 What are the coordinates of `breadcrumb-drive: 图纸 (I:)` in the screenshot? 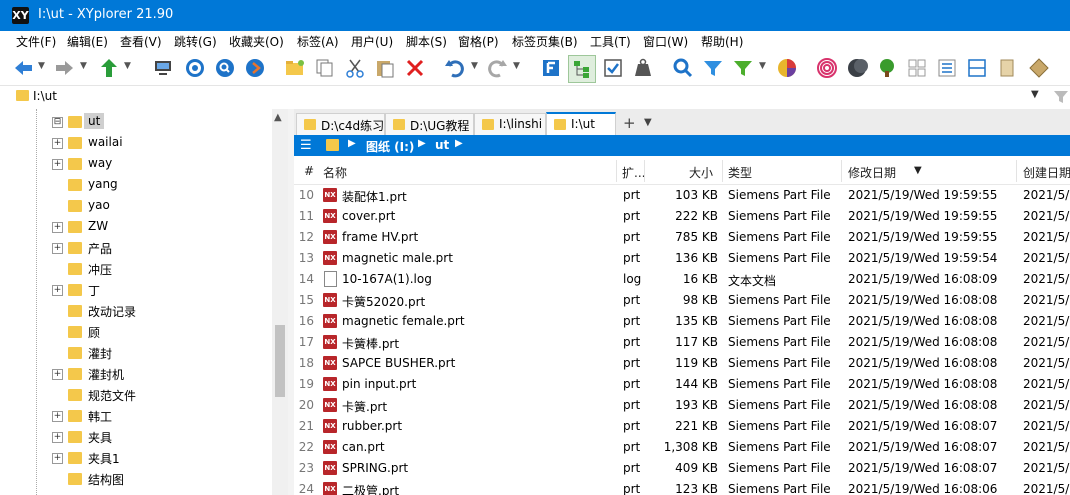 It's located at (390, 146).